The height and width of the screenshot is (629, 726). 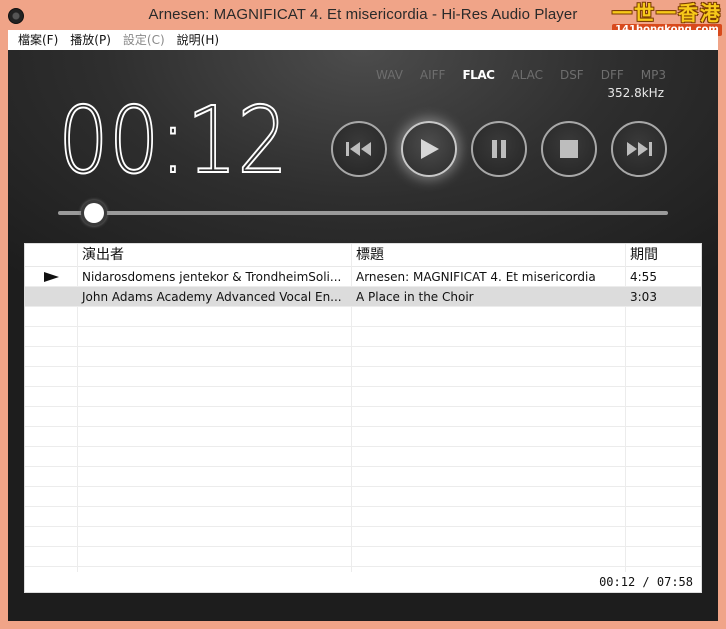 What do you see at coordinates (363, 213) in the screenshot?
I see `seek-bar` at bounding box center [363, 213].